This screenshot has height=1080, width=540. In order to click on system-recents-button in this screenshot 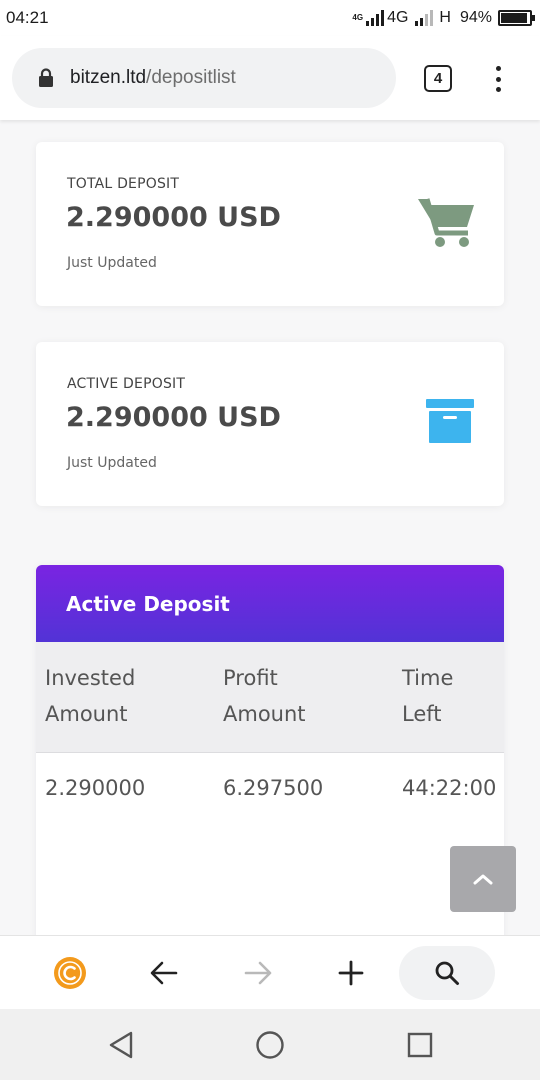, I will do `click(420, 1044)`.